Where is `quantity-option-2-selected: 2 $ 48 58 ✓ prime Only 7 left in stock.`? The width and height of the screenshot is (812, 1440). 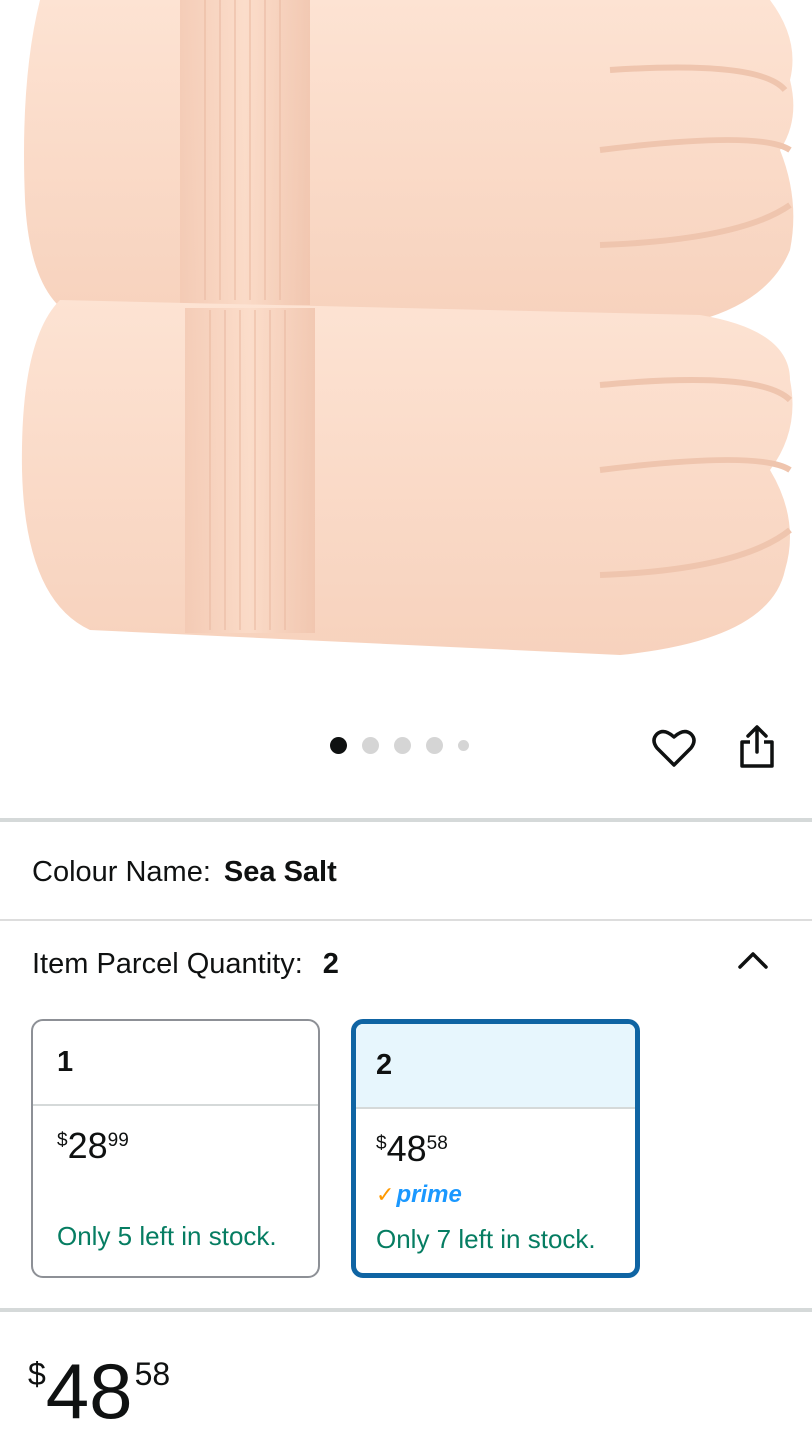 quantity-option-2-selected: 2 $ 48 58 ✓ prime Only 7 left in stock. is located at coordinates (495, 1148).